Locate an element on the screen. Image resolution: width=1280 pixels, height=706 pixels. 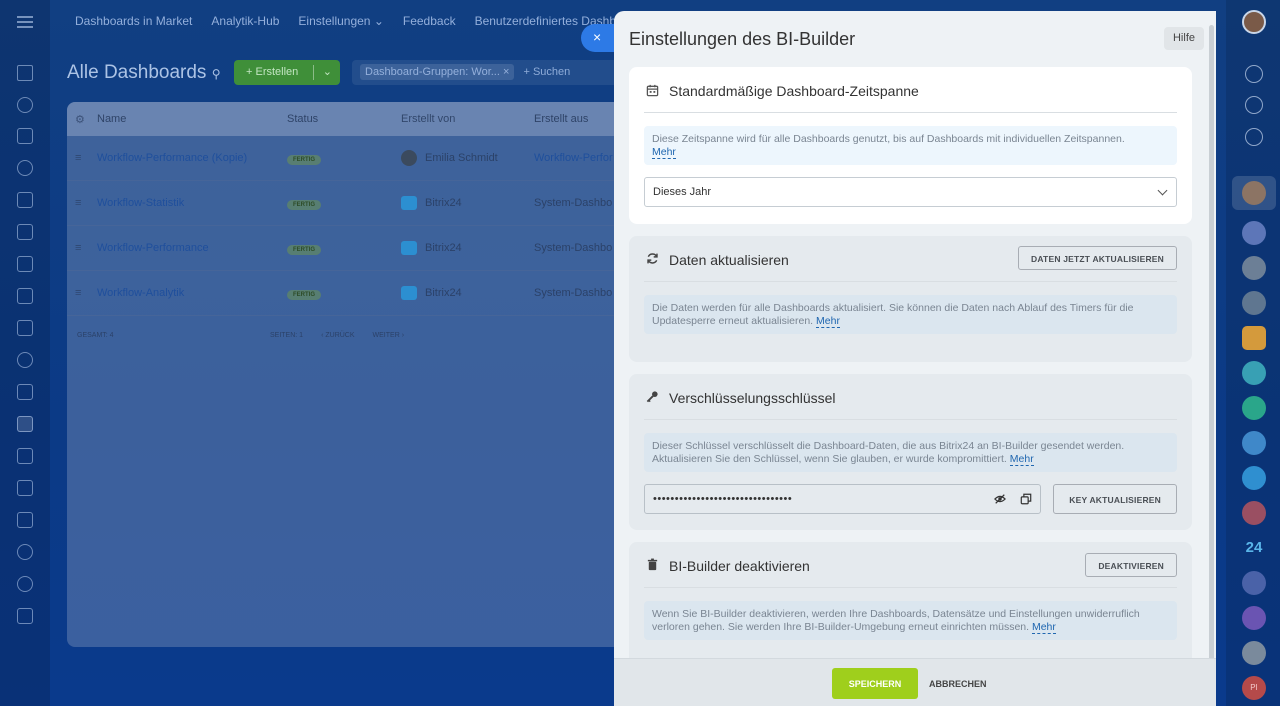
documents-icon is located at coordinates (25, 200).